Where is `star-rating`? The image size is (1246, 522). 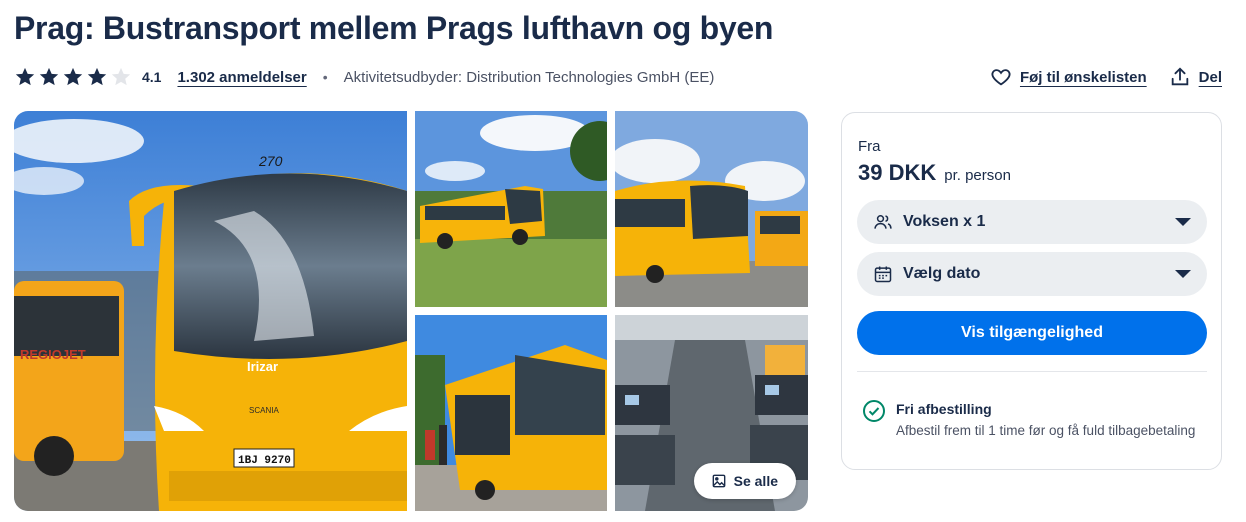
star-rating is located at coordinates (73, 77).